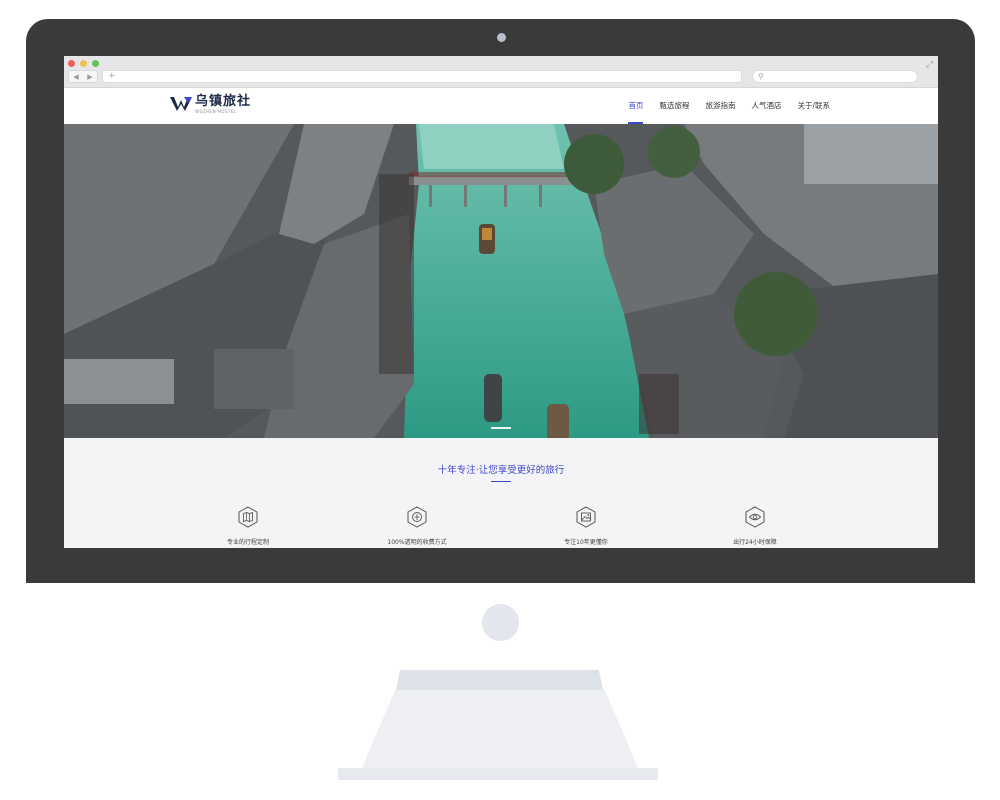 The image size is (1000, 800). I want to click on url-bar: +, so click(422, 76).